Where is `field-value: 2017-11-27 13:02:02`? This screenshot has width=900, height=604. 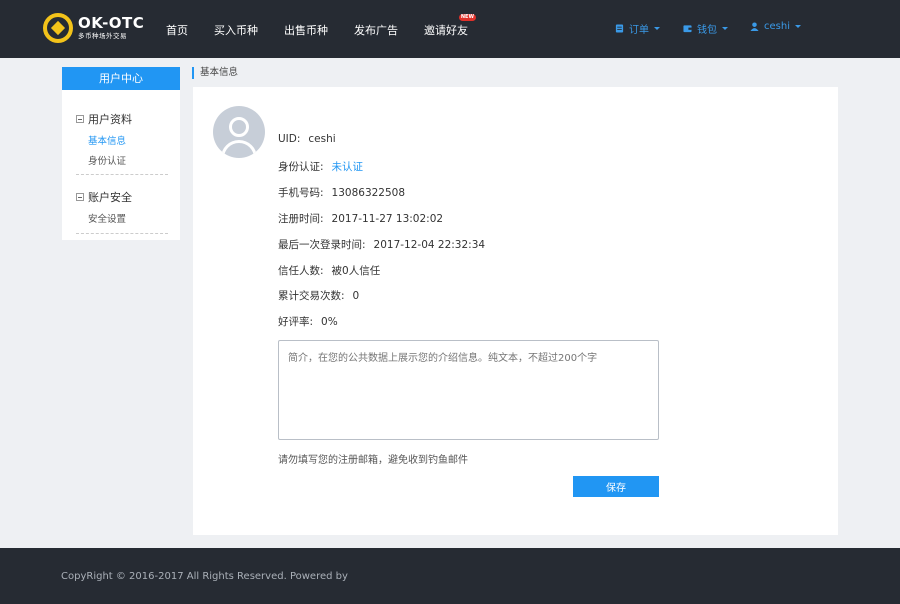
field-value: 2017-11-27 13:02:02 is located at coordinates (387, 219).